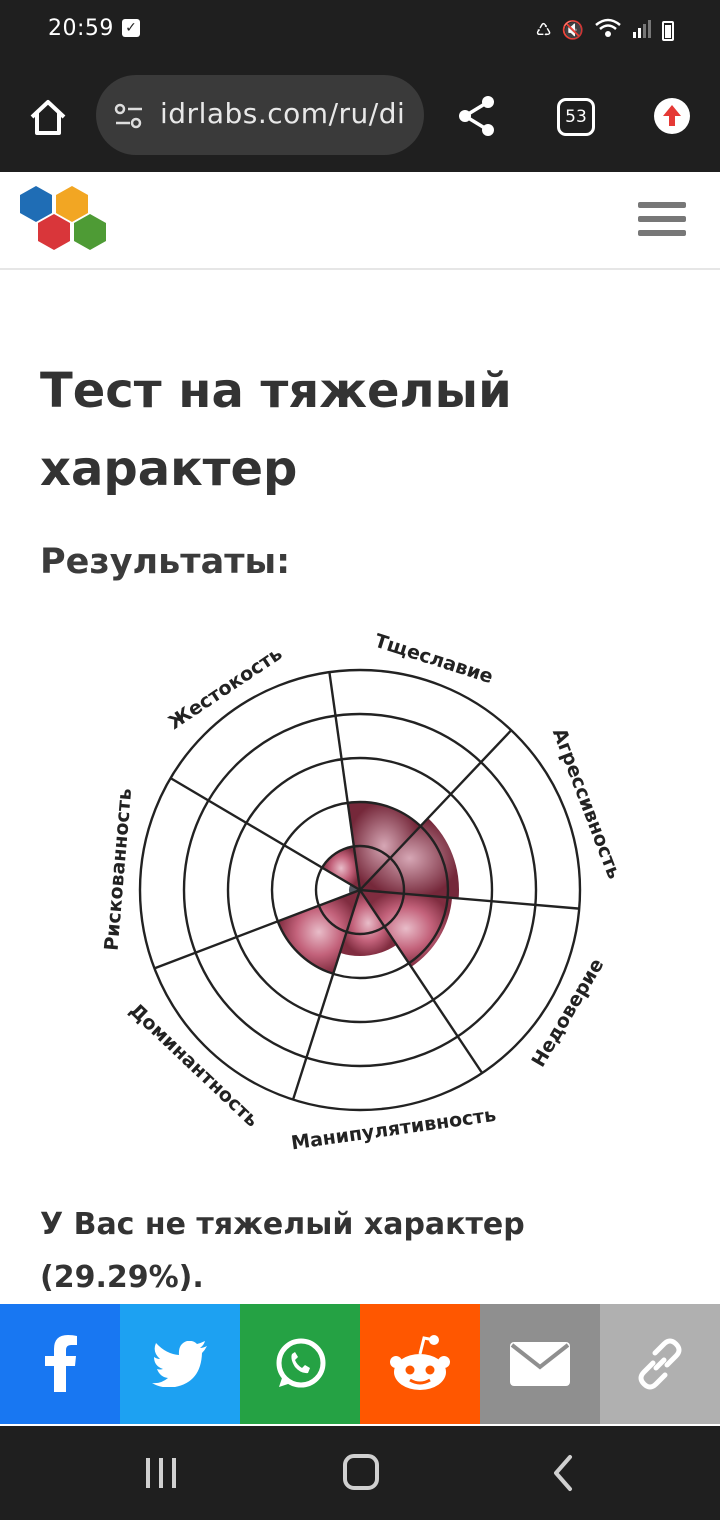 The image size is (720, 1520). Describe the element at coordinates (285, 113) in the screenshot. I see `url-text: idrlabs.com/ru/di` at that location.